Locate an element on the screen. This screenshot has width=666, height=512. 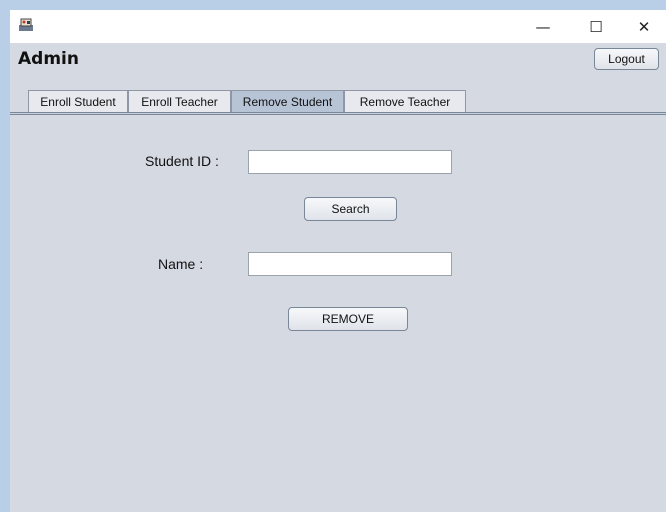
title-bar: — ☐ ✕ is located at coordinates (338, 26).